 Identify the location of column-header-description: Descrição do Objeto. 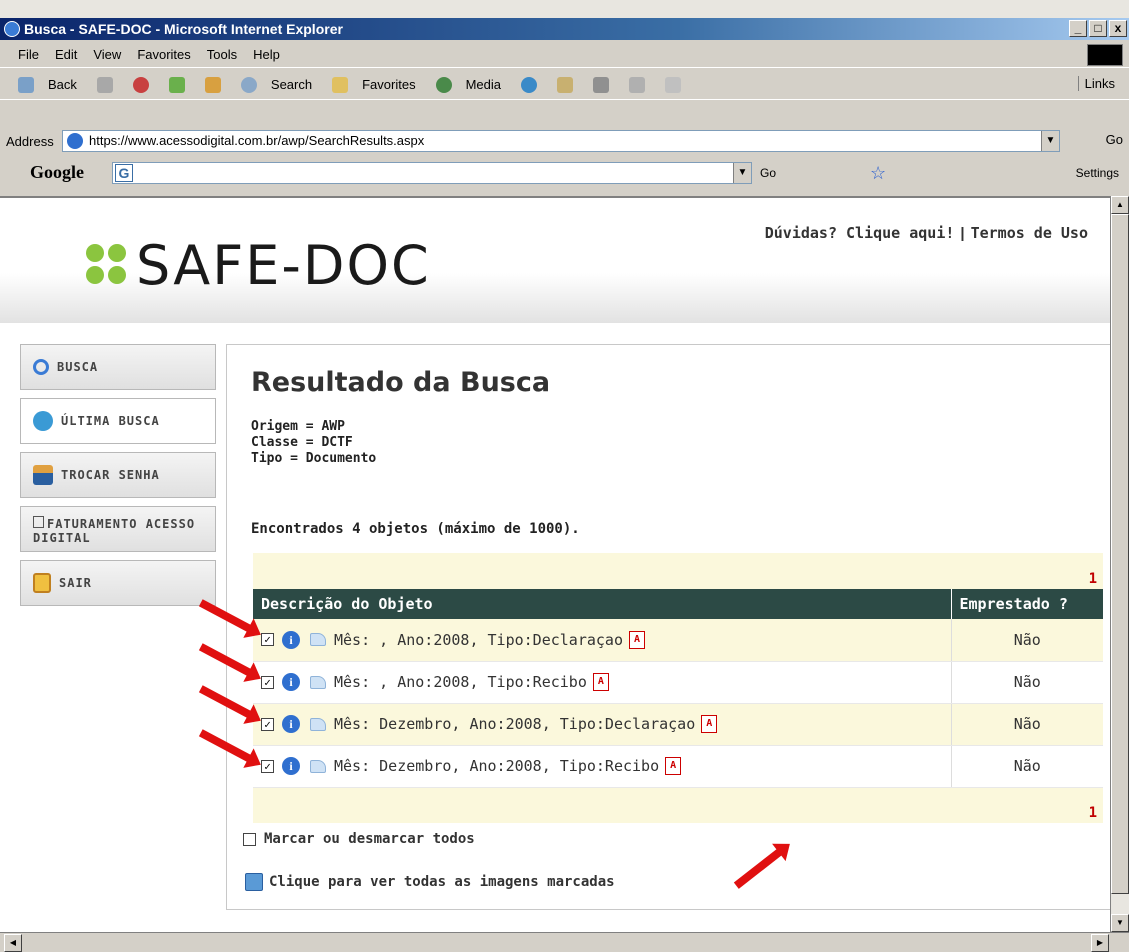
(602, 604).